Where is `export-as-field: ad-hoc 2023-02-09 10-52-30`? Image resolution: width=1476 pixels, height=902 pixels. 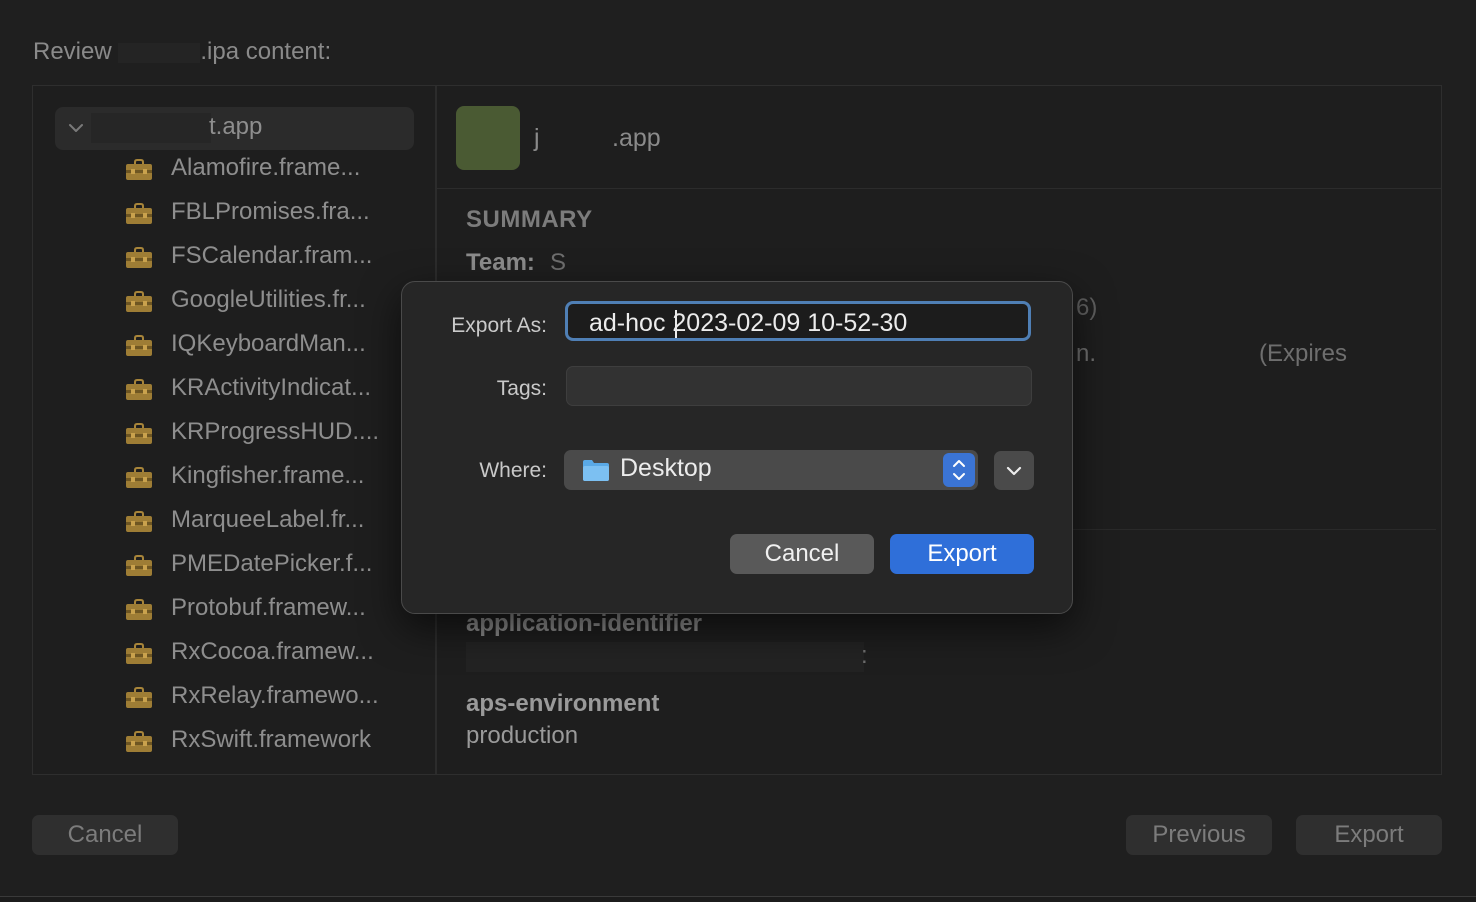
export-as-field: ad-hoc 2023-02-09 10-52-30 is located at coordinates (798, 321).